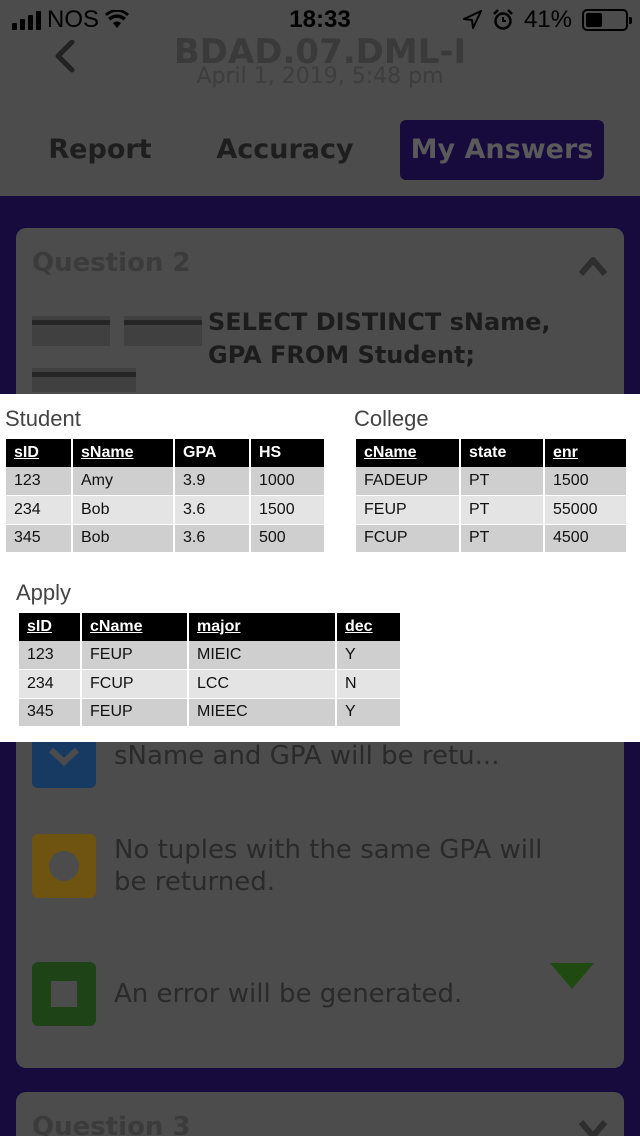 The image size is (640, 1136). I want to click on option-3-text: An error will be generated., so click(288, 994).